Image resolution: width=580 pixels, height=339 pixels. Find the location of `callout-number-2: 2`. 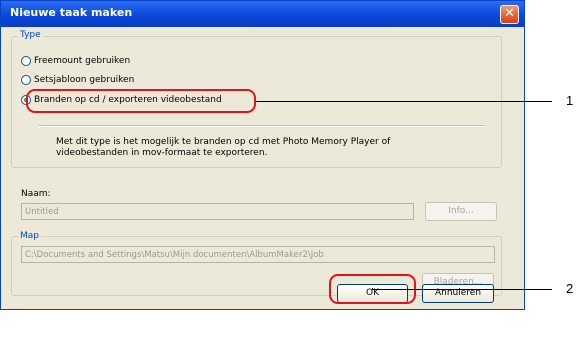

callout-number-2: 2 is located at coordinates (570, 288).